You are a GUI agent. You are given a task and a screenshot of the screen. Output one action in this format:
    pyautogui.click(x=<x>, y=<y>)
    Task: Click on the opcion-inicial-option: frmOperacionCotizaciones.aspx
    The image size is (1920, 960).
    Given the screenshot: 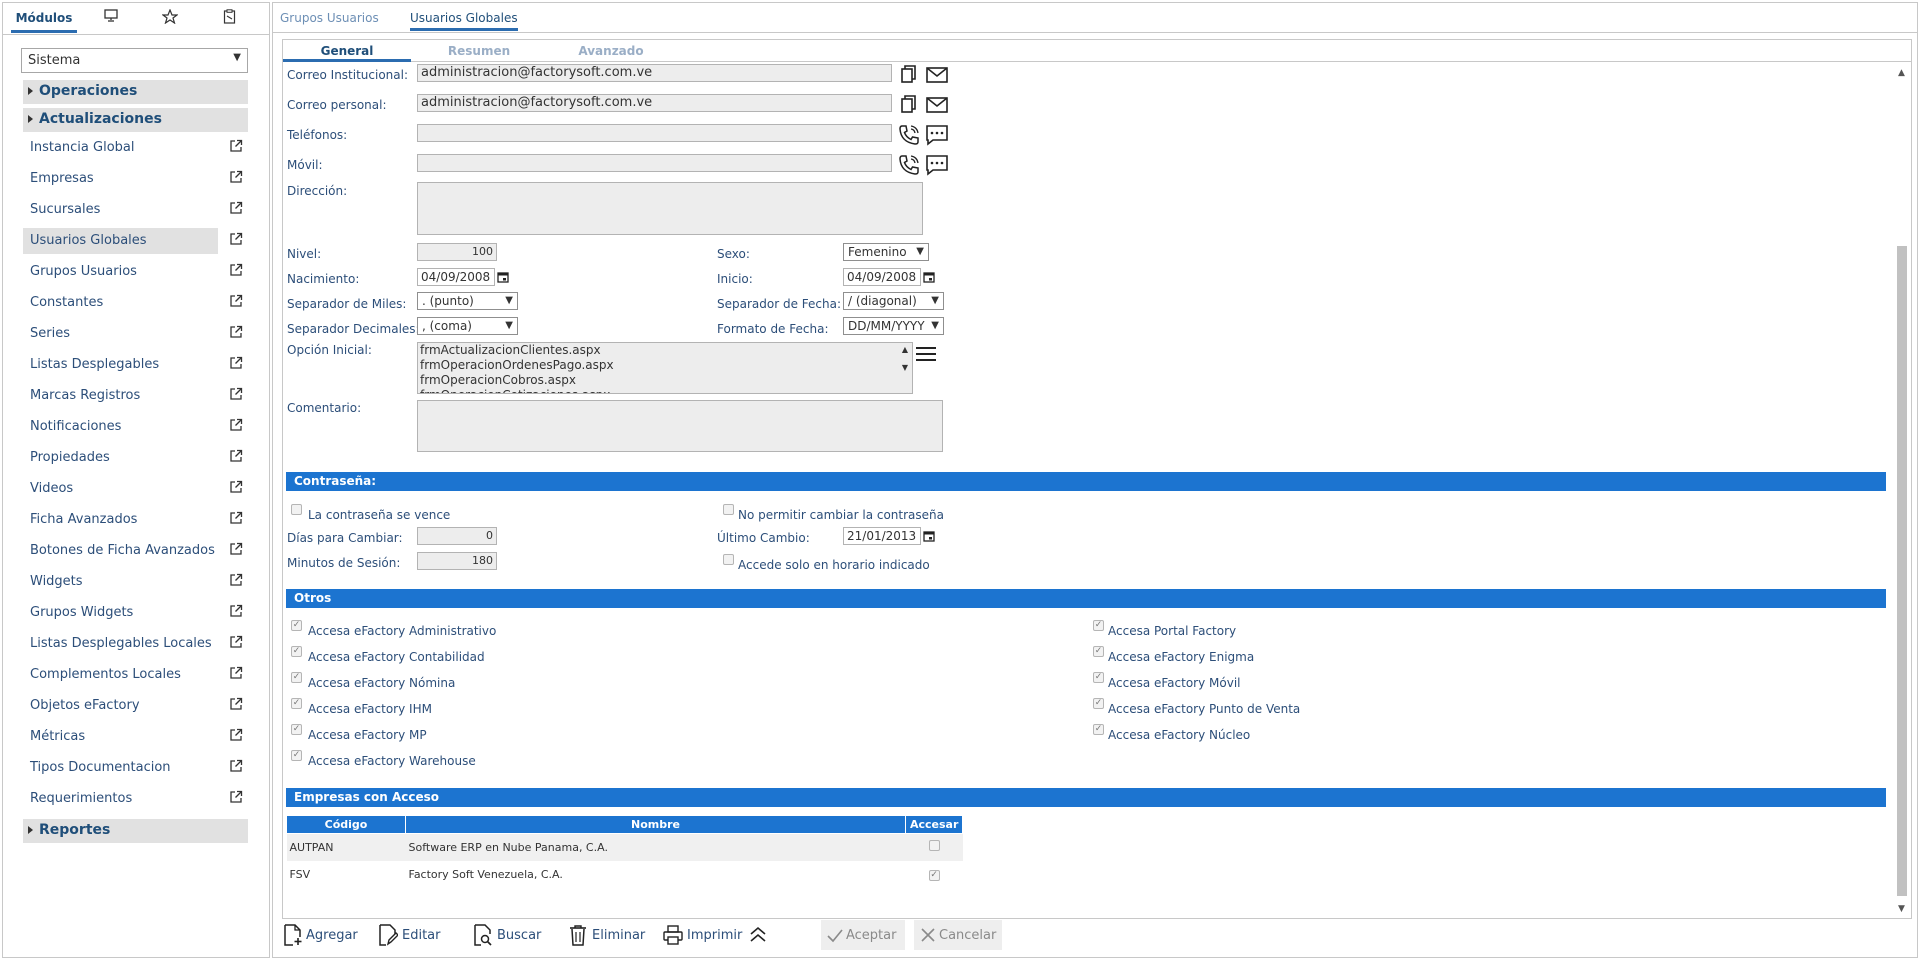 What is the action you would take?
    pyautogui.click(x=665, y=390)
    